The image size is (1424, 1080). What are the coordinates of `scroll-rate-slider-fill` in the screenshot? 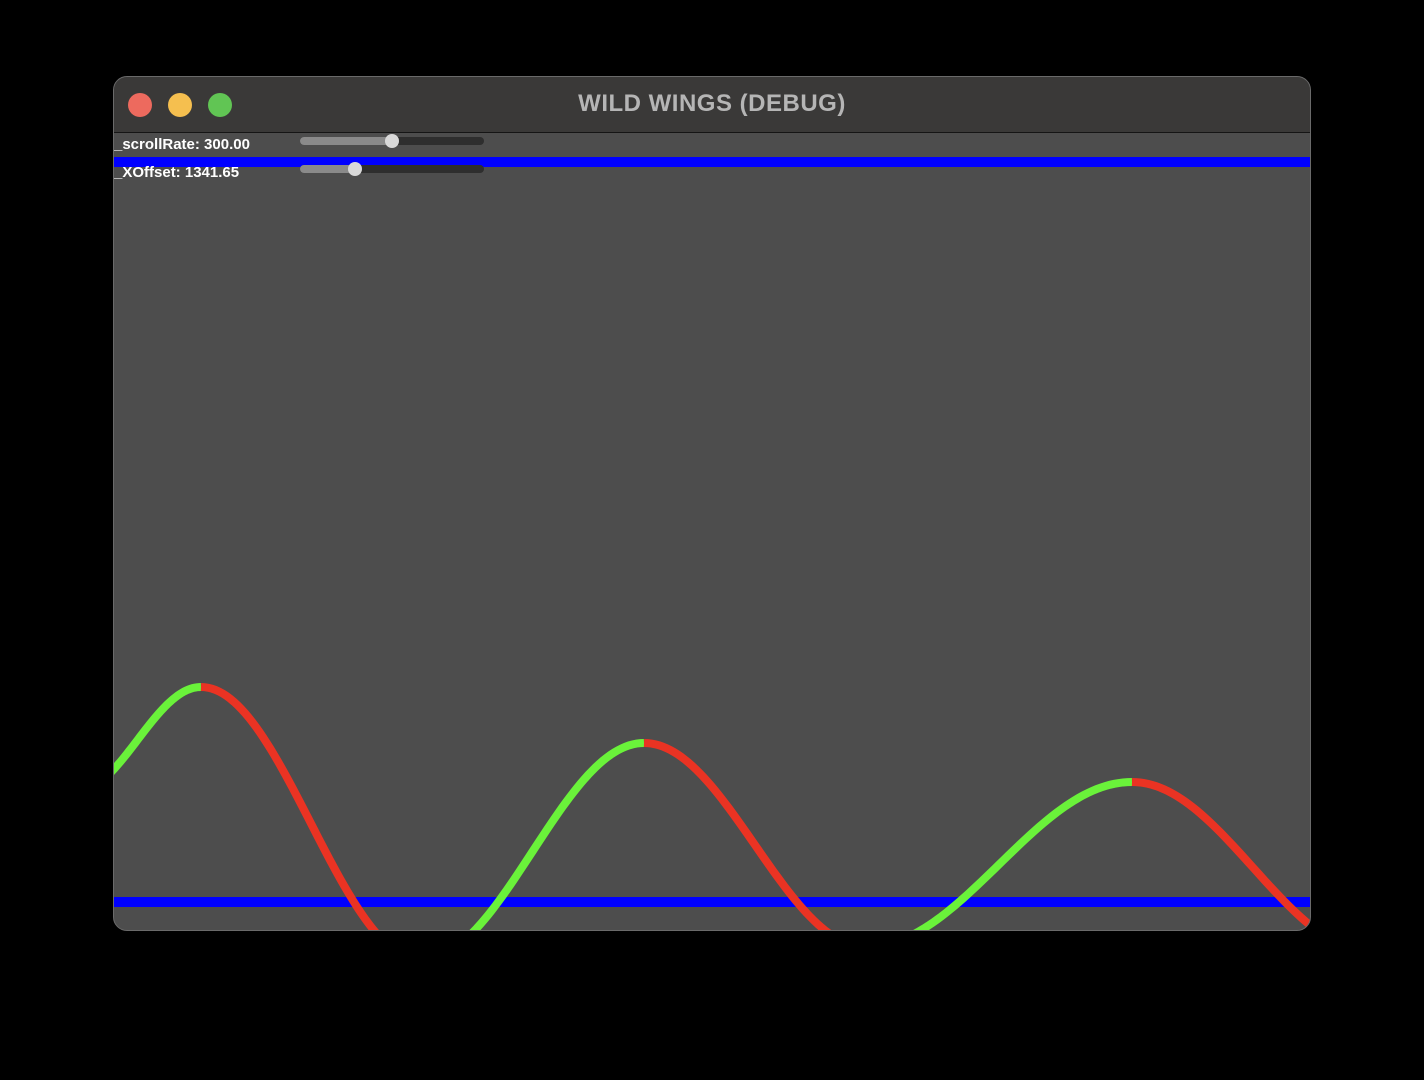 It's located at (346, 141).